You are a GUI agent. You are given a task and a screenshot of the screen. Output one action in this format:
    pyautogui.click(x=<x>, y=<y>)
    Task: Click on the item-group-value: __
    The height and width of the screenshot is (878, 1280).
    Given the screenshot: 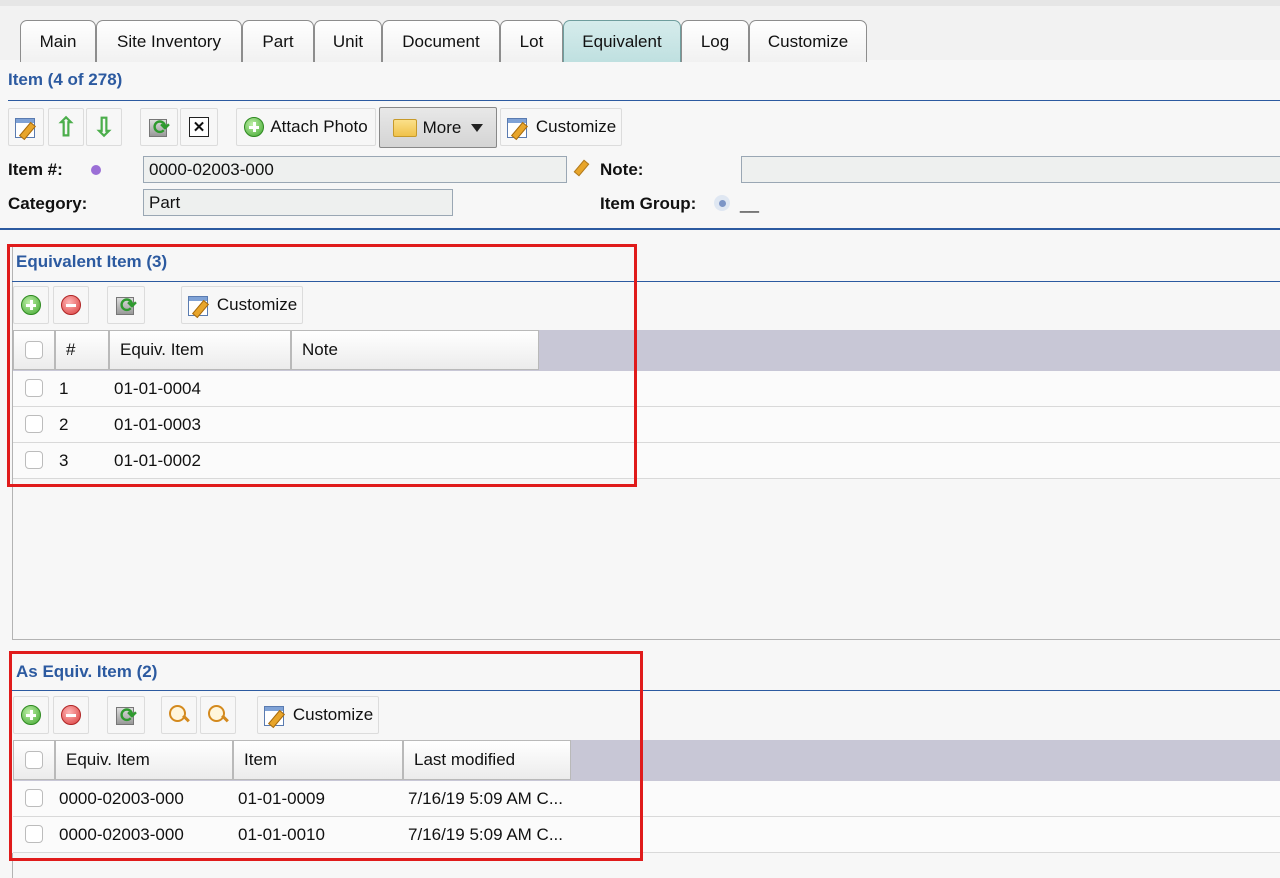 What is the action you would take?
    pyautogui.click(x=749, y=203)
    